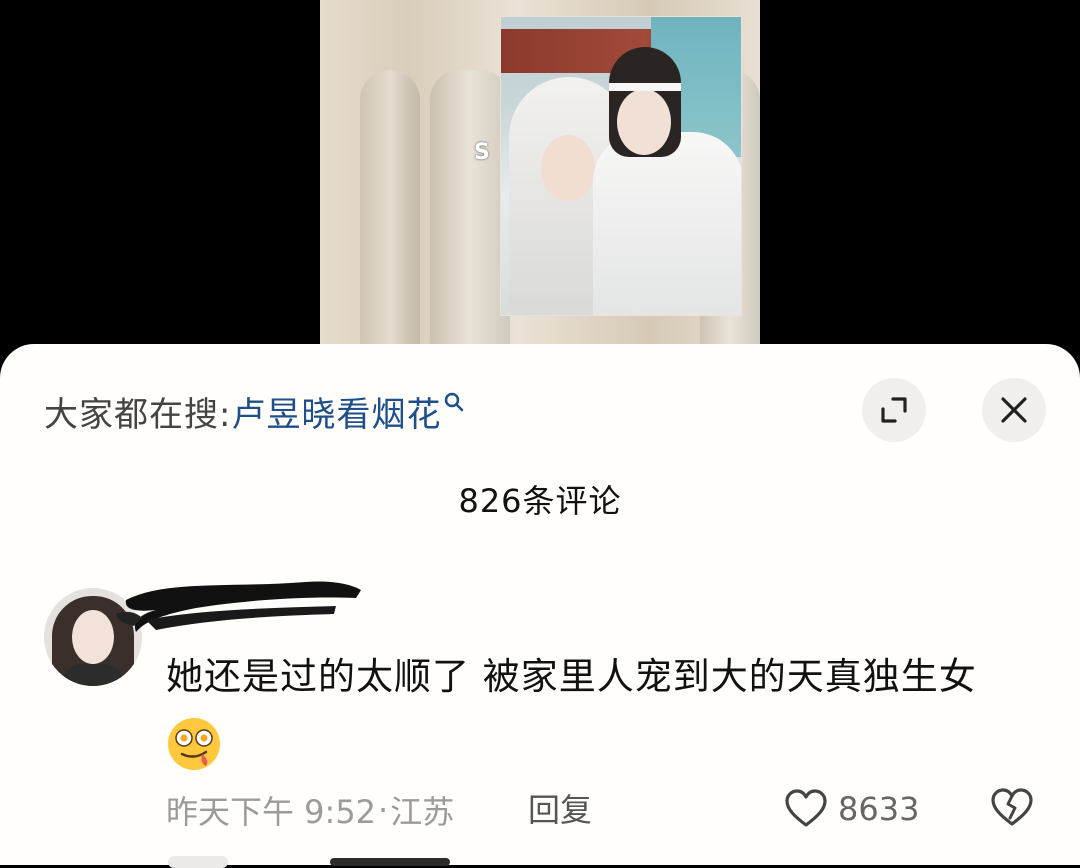  I want to click on comment-time: 昨天下午 9:52, so click(271, 812).